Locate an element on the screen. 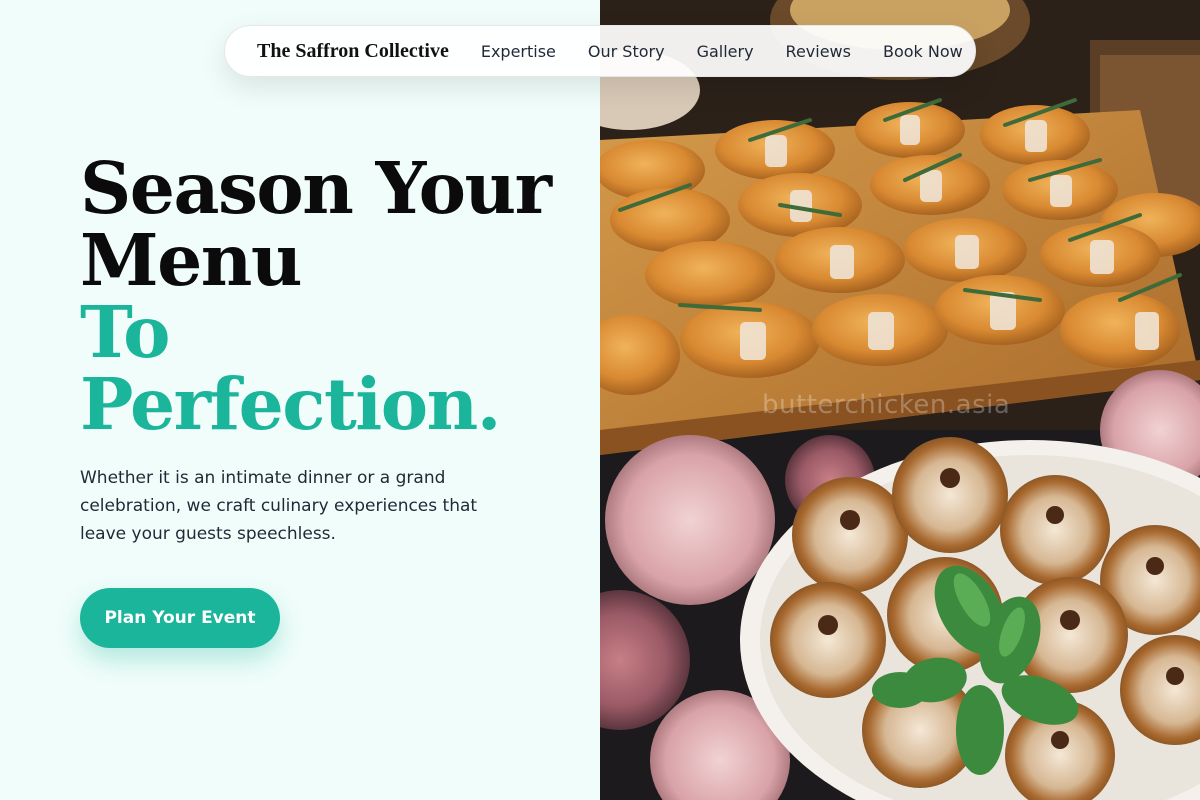  headline-line-1: Season Your is located at coordinates (316, 188).